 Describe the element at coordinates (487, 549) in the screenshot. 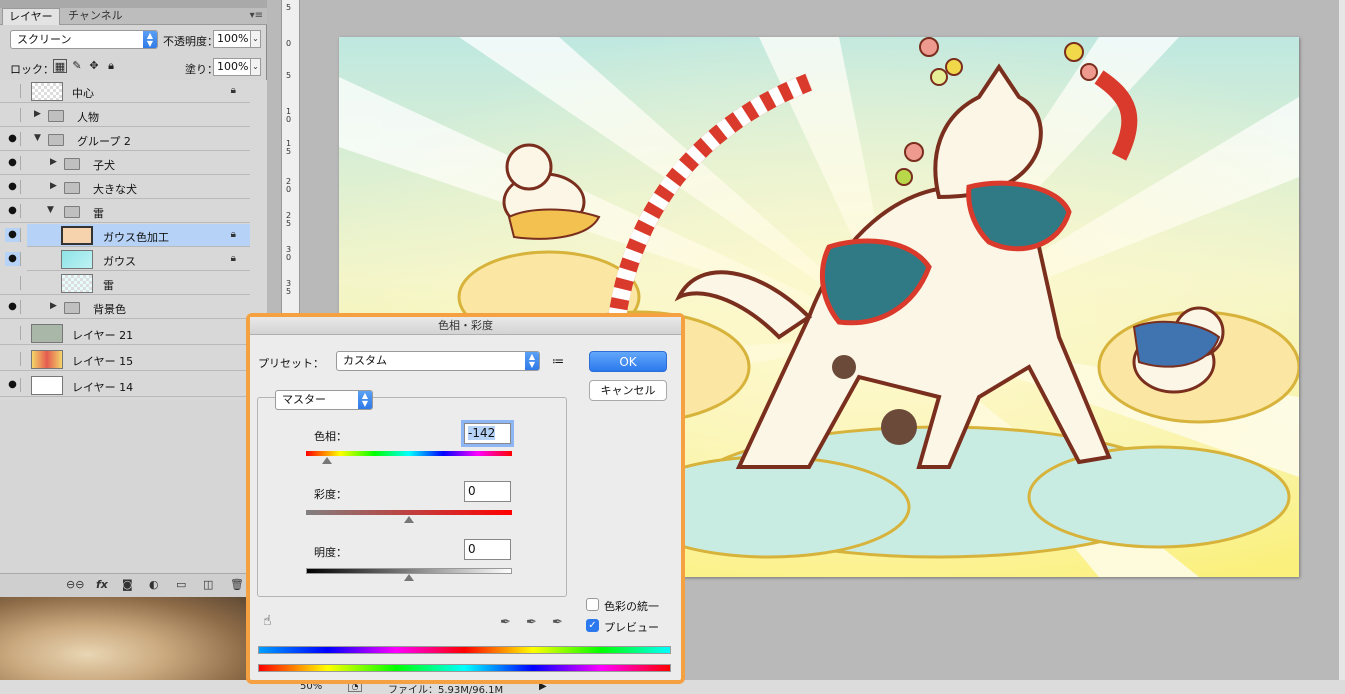

I see `lightness-field: 0` at that location.